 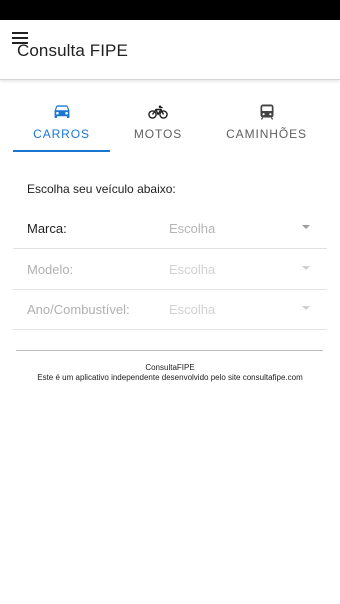 I want to click on bus-icon, so click(x=267, y=112).